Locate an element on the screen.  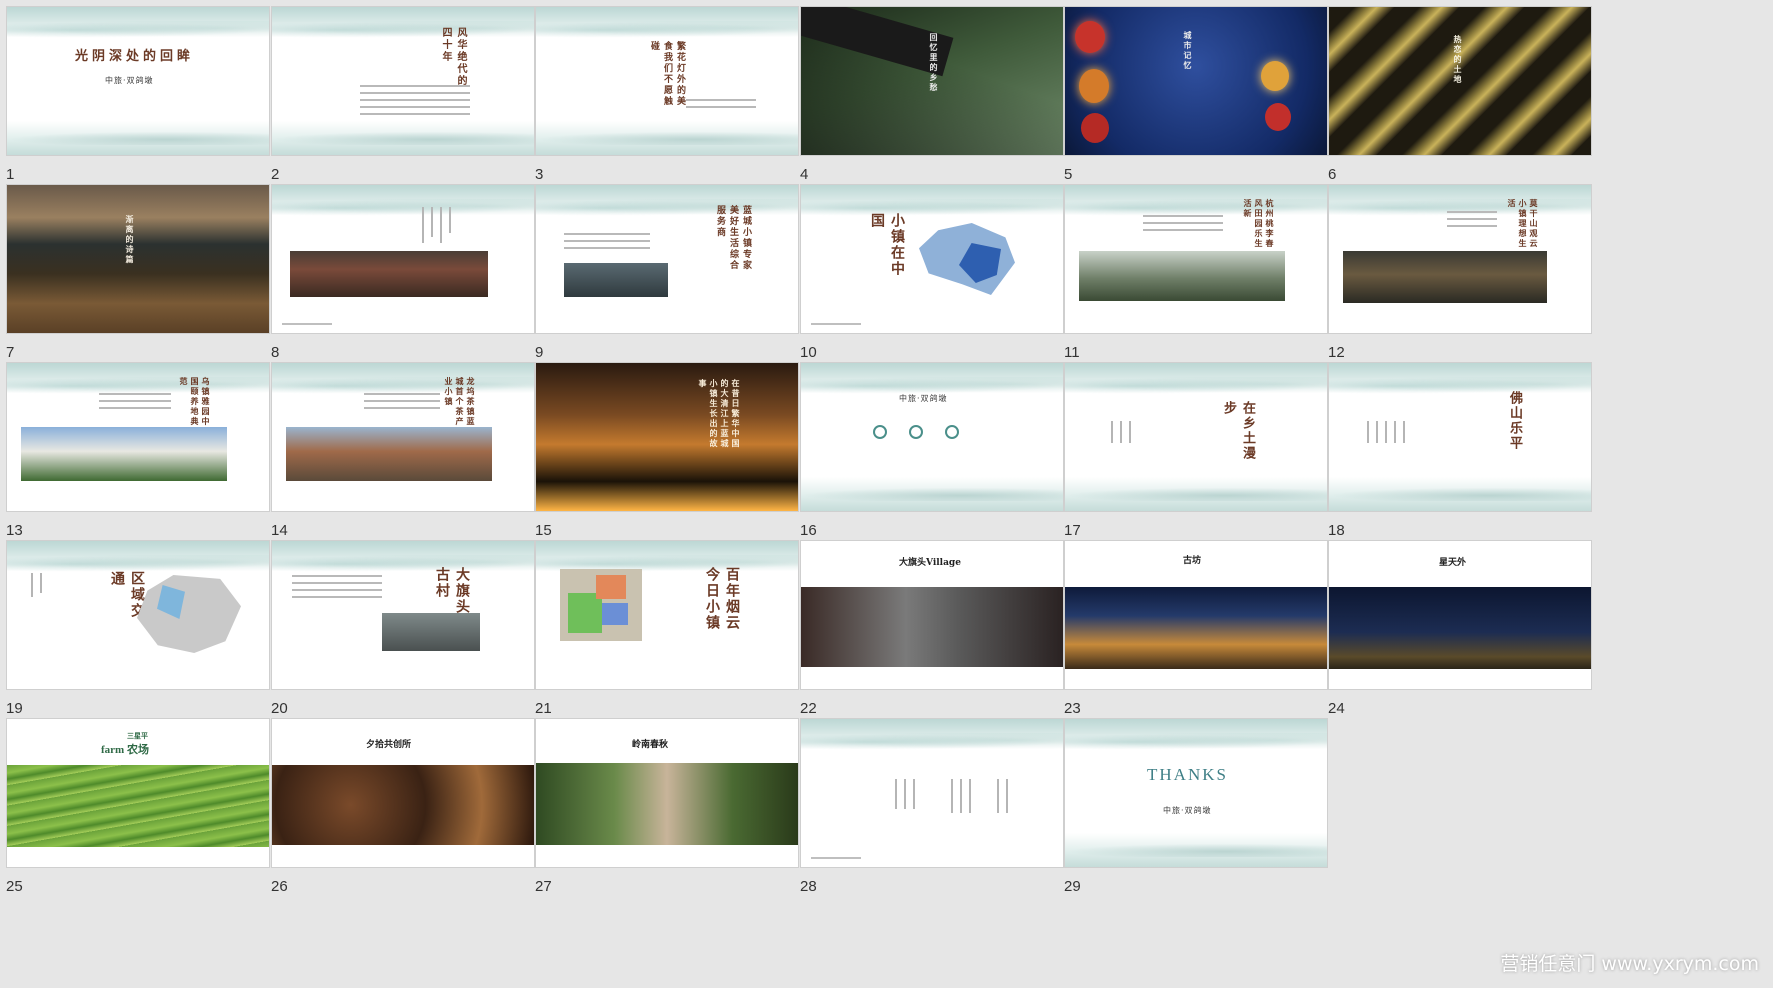
slide-number: 23 is located at coordinates (1072, 708).